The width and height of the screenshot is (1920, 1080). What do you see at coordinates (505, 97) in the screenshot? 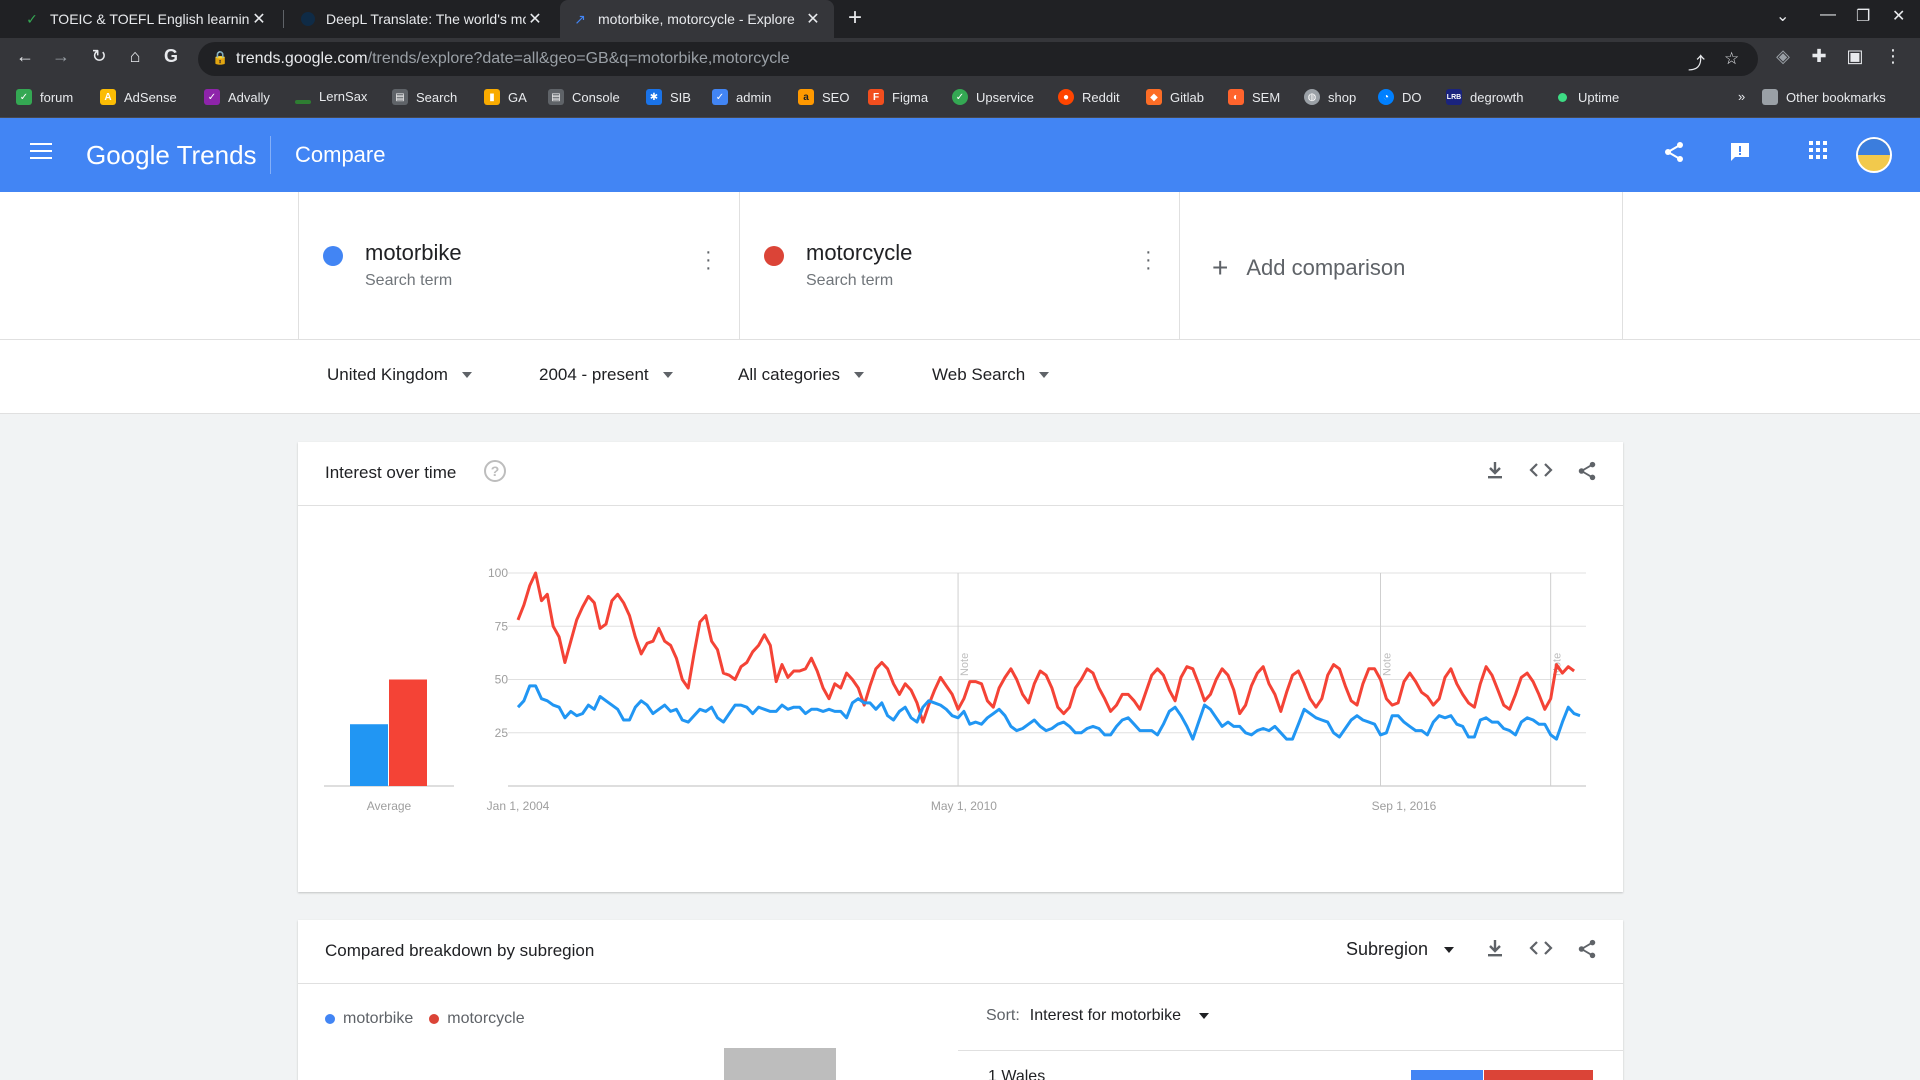
I see `bookmark-ga: ▮ GA` at bounding box center [505, 97].